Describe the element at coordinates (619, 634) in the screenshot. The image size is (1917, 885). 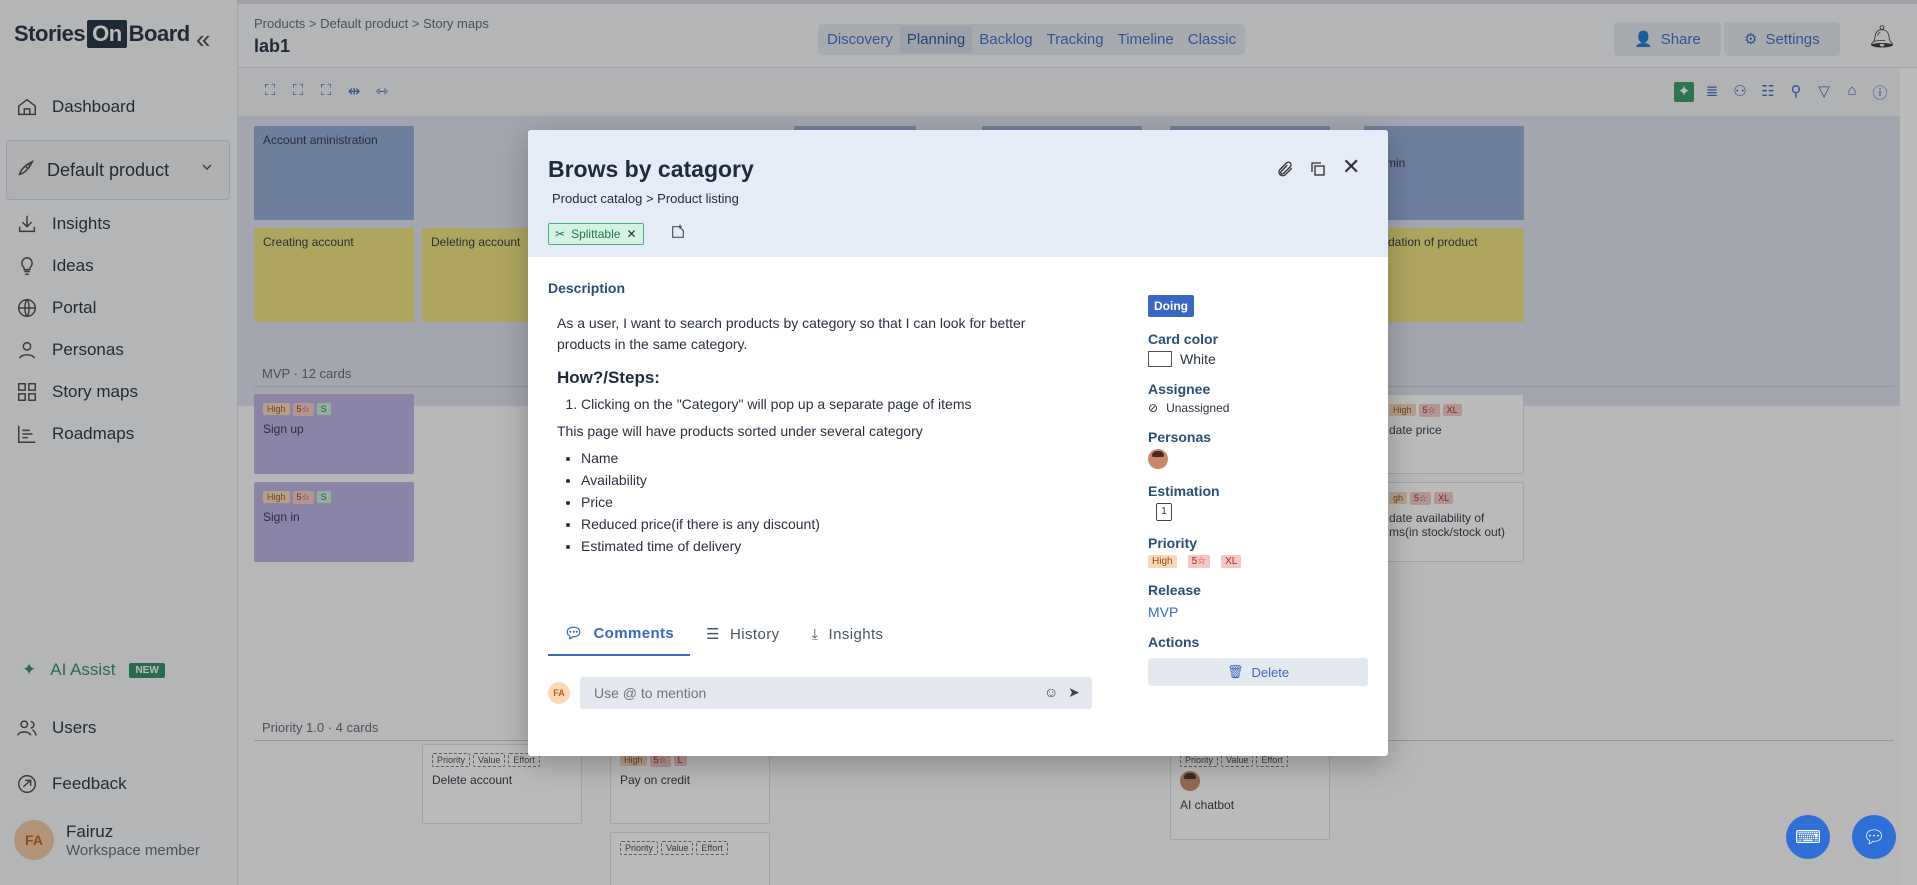
I see `tab-comments: 💬︎ Comments` at that location.